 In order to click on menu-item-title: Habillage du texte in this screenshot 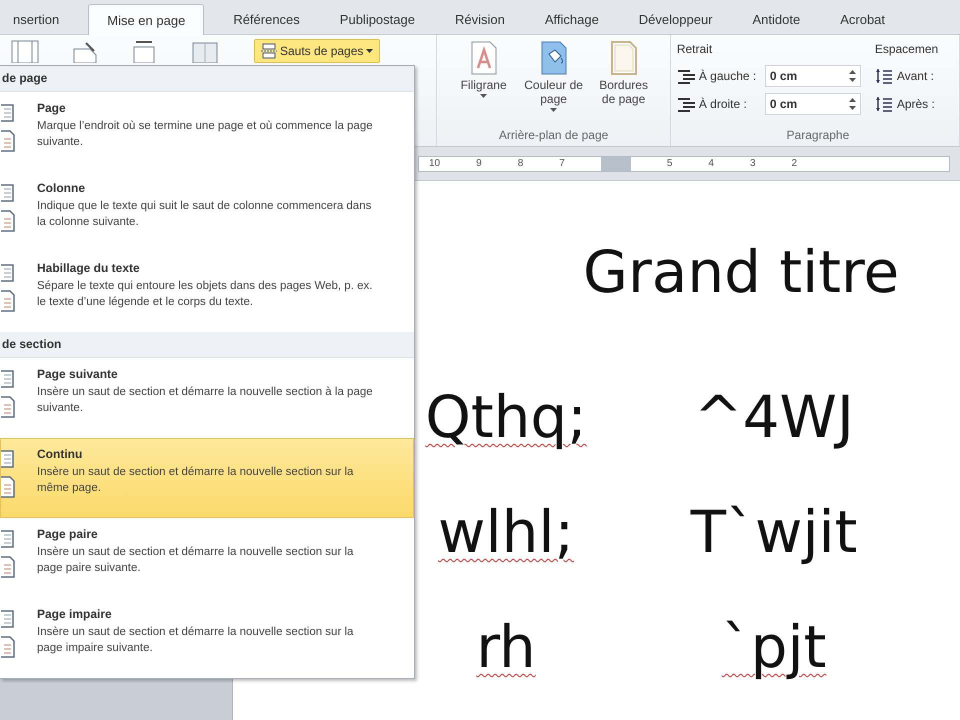, I will do `click(89, 268)`.